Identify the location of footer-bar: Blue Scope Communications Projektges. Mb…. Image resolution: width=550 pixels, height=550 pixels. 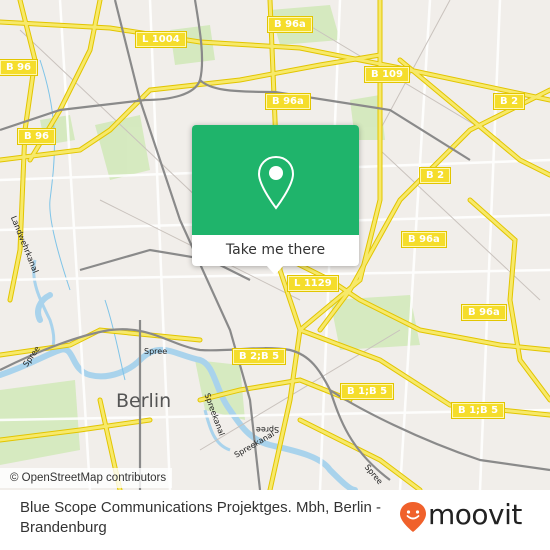
(275, 520).